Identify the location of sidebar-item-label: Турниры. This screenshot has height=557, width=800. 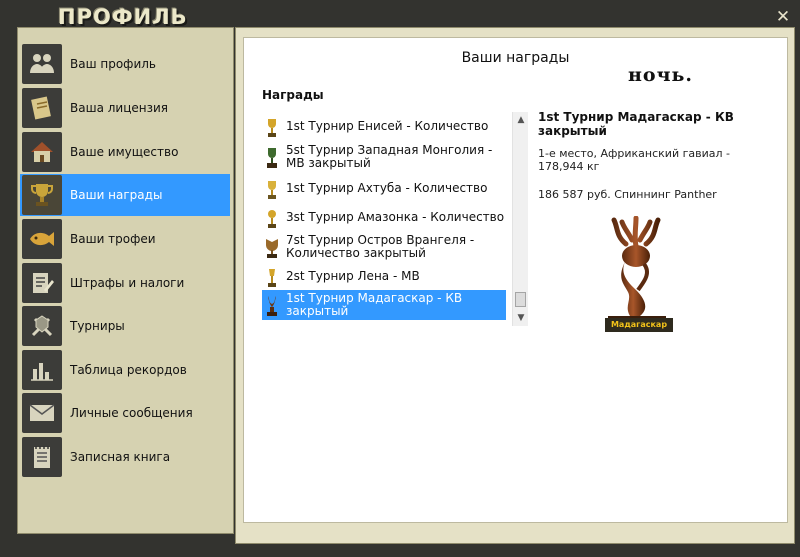
(97, 326).